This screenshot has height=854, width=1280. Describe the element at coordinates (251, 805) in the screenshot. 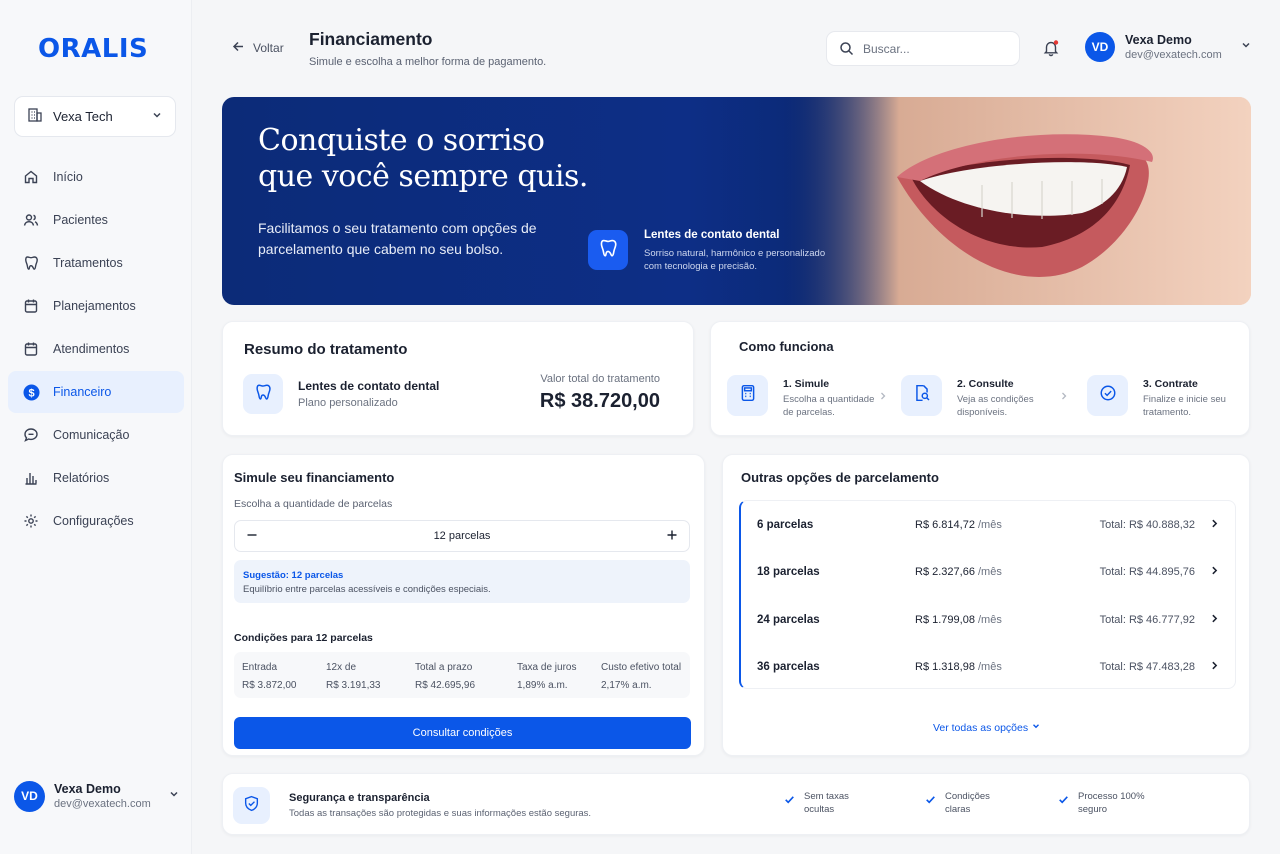

I see `security-icon-tile` at that location.